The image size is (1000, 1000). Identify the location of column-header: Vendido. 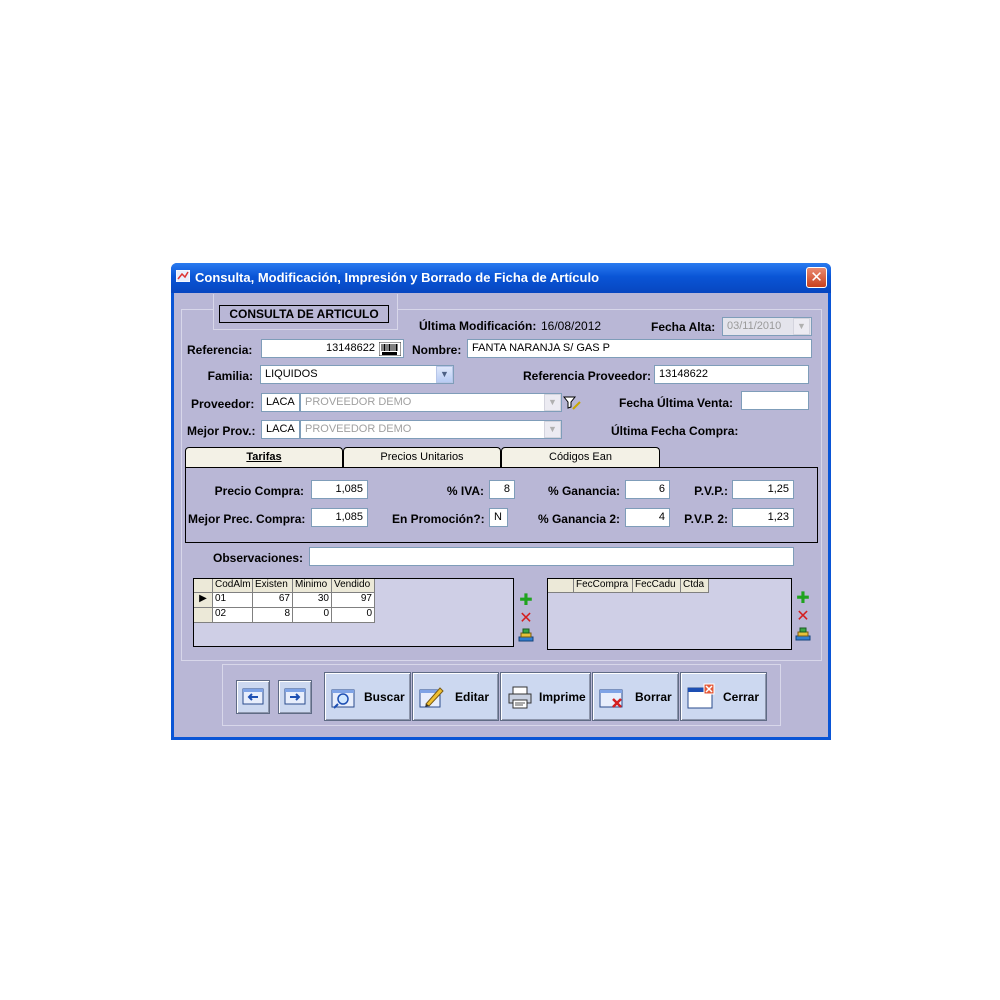
(353, 586).